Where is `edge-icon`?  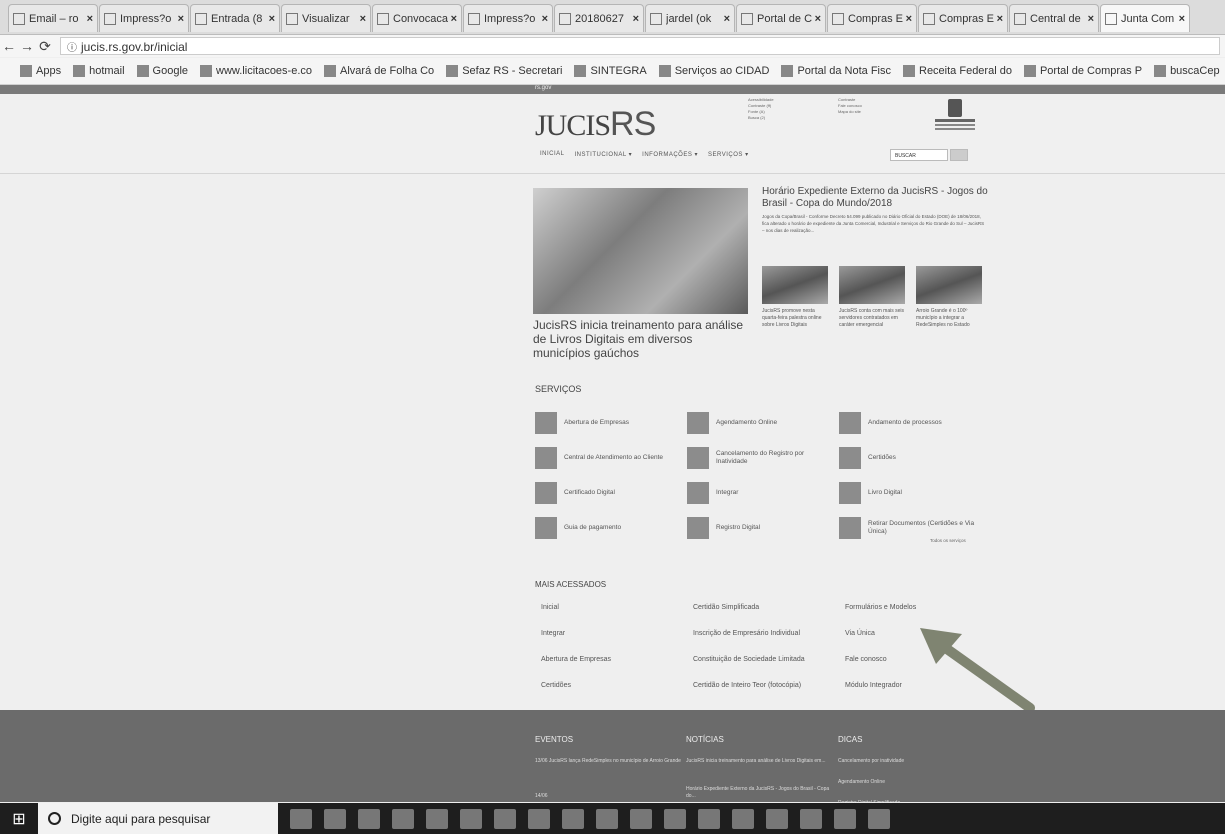 edge-icon is located at coordinates (403, 818).